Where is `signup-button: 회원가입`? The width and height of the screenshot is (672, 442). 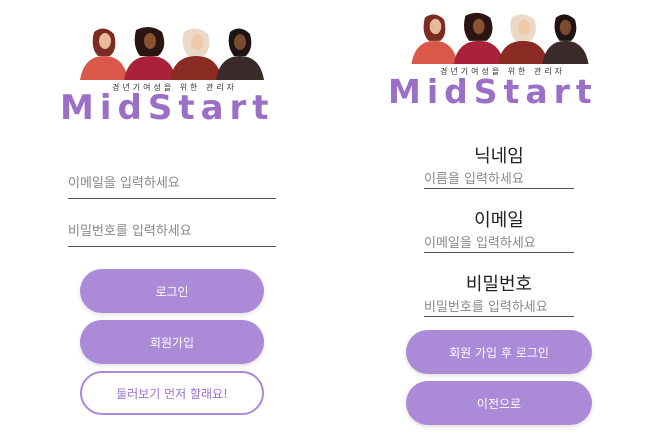
signup-button: 회원가입 is located at coordinates (172, 342).